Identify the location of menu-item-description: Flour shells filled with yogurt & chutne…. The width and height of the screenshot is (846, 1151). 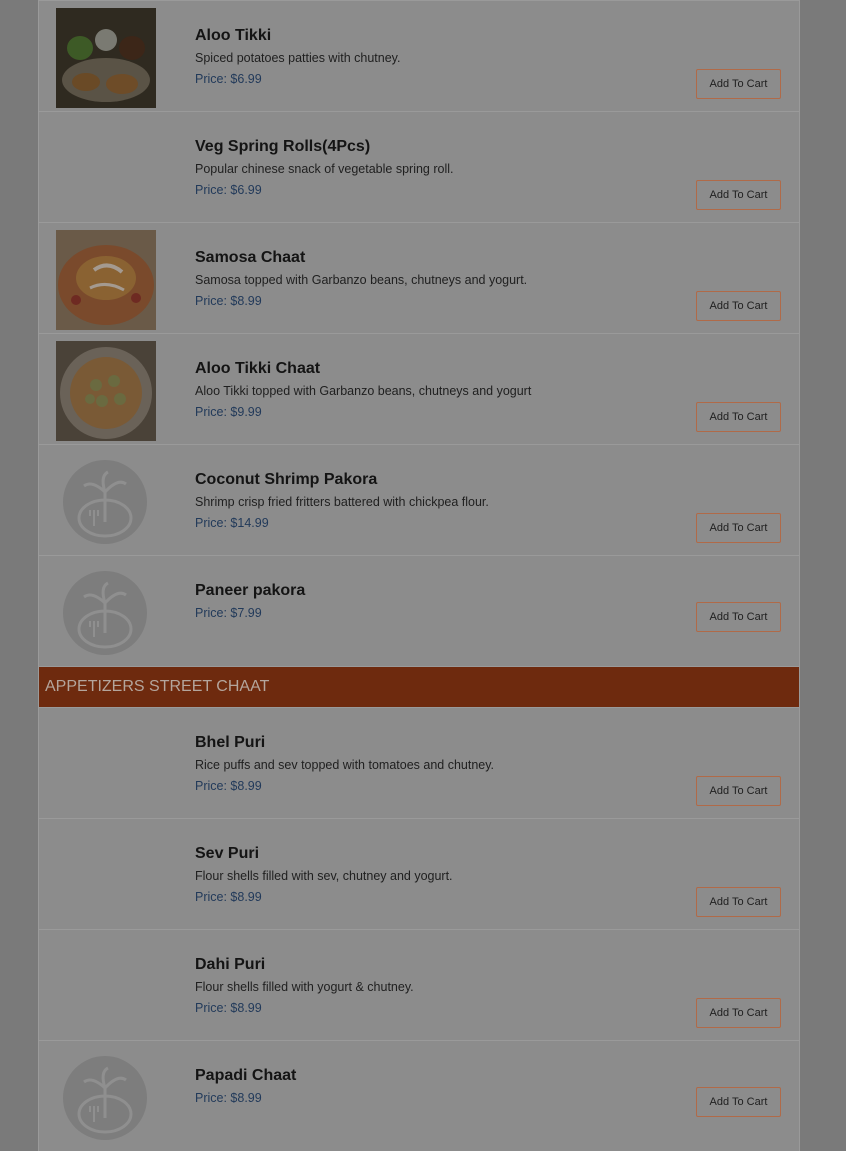
(304, 987).